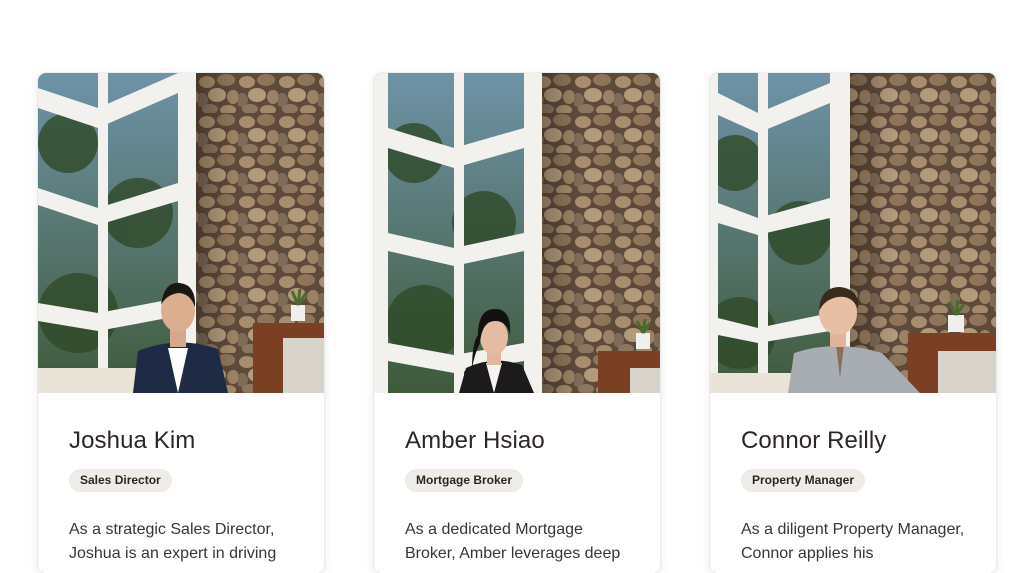  What do you see at coordinates (814, 440) in the screenshot?
I see `member-name: Connor Reilly` at bounding box center [814, 440].